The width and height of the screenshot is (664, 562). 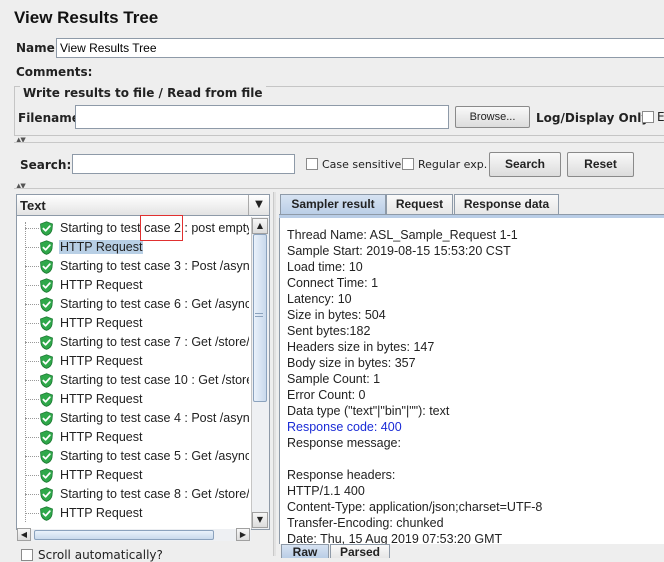 I want to click on filename-label: Filename, so click(x=49, y=118).